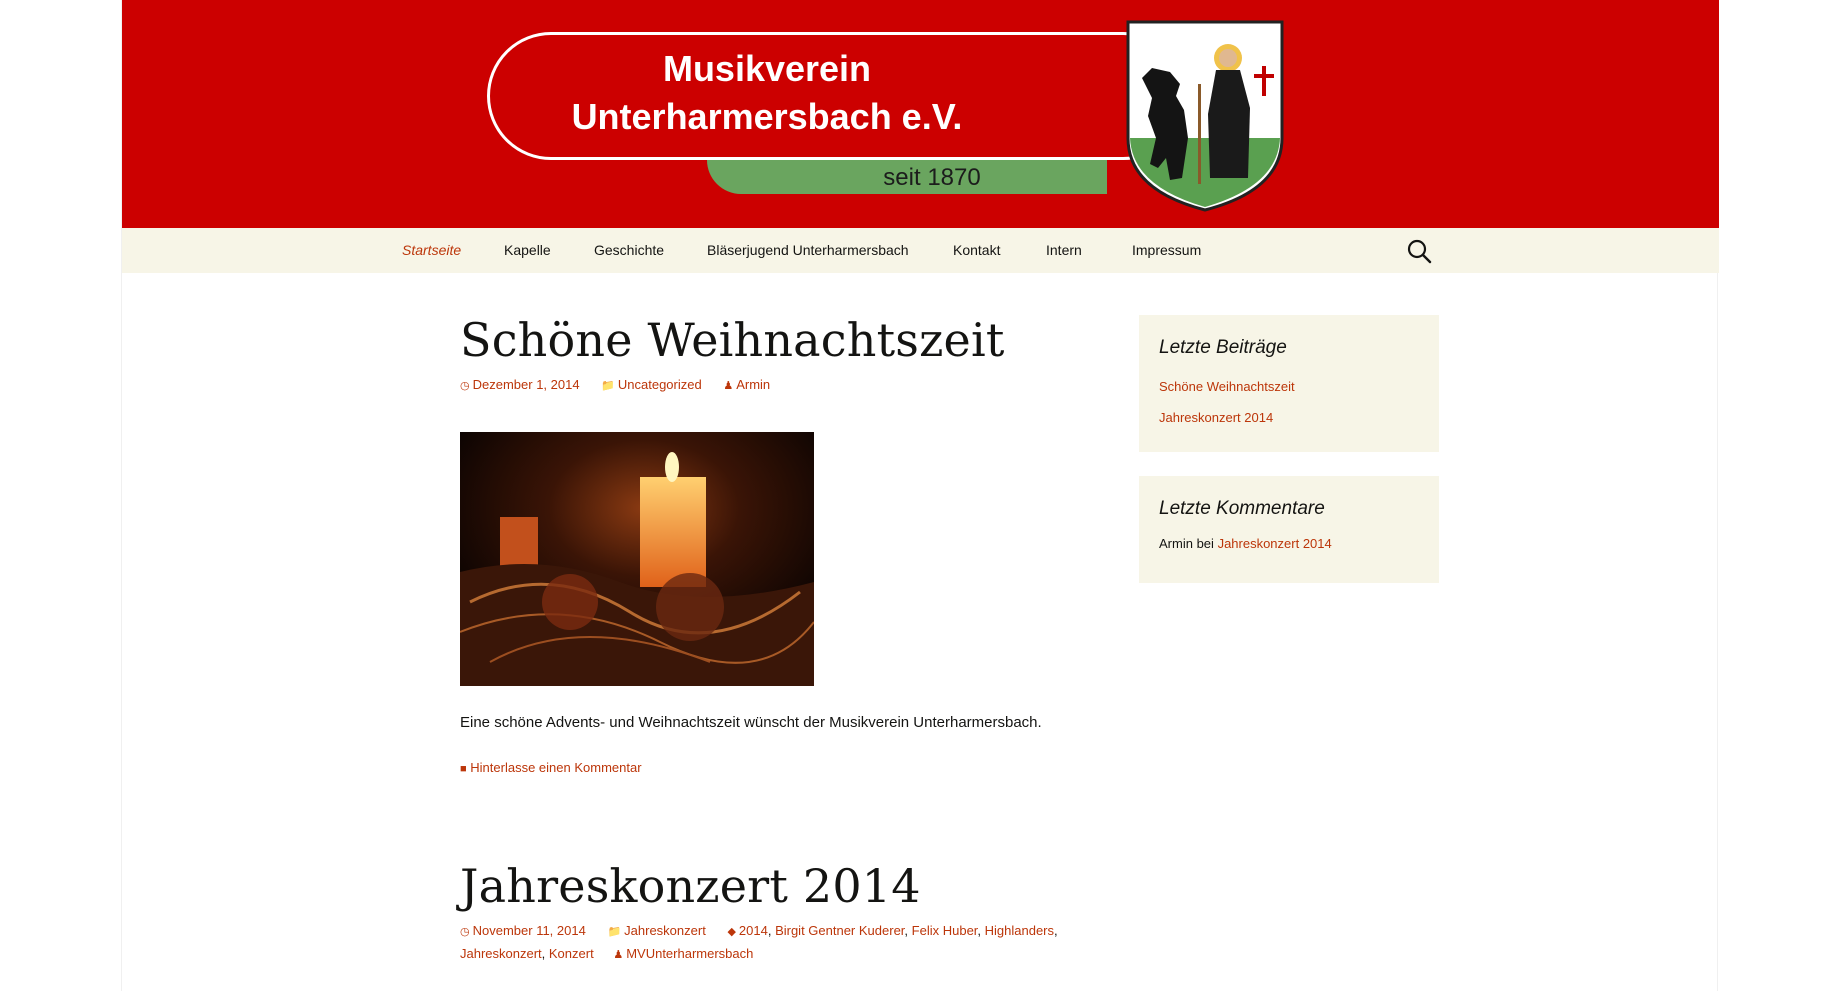 Image resolution: width=1839 pixels, height=991 pixels. Describe the element at coordinates (1289, 417) in the screenshot. I see `recent-post-link: Jahreskonzert 2014` at that location.